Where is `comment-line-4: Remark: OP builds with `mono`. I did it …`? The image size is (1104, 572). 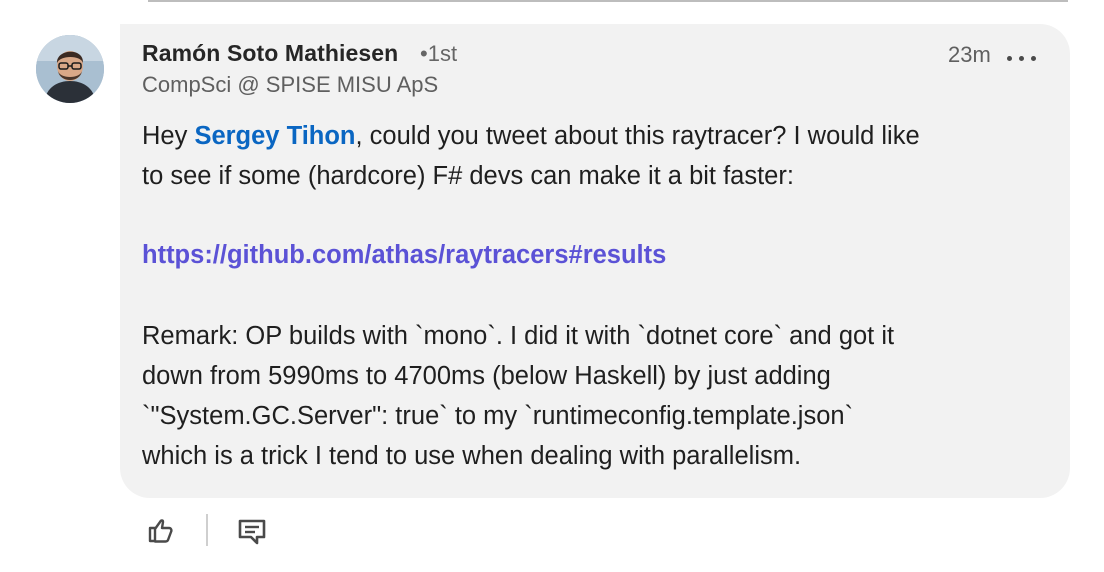
comment-line-4: Remark: OP builds with `mono`. I did it … is located at coordinates (518, 336).